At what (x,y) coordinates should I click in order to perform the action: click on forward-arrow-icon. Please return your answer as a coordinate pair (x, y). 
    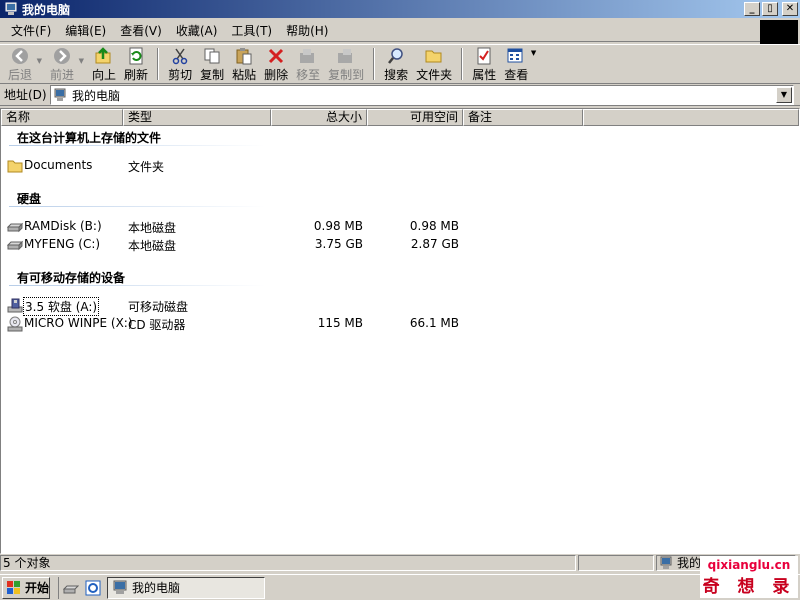
    Looking at the image, I should click on (62, 56).